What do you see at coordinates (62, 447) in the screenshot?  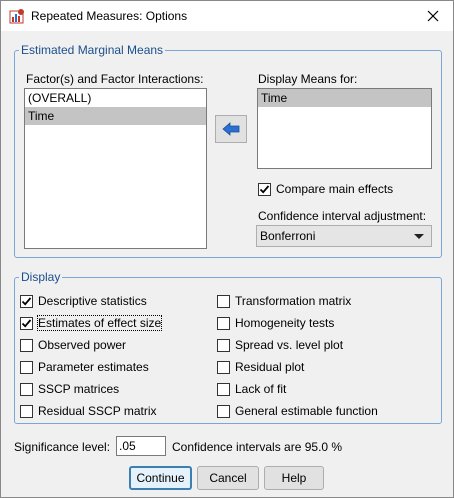 I see `significance-level-label: Significance level:` at bounding box center [62, 447].